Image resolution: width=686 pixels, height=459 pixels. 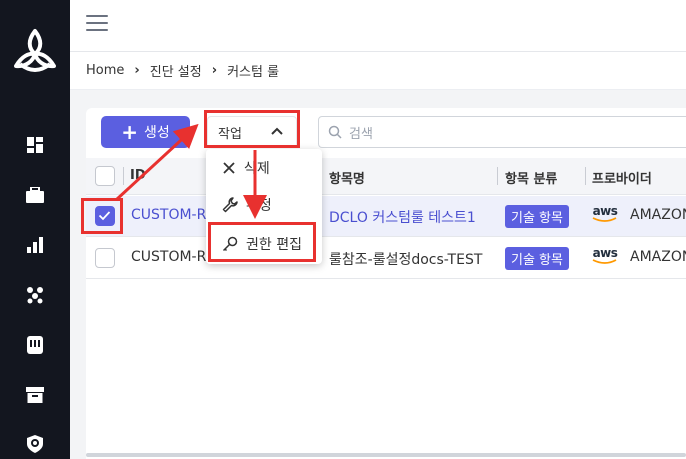 I want to click on annotation-box-edit-permissions, so click(x=262, y=242).